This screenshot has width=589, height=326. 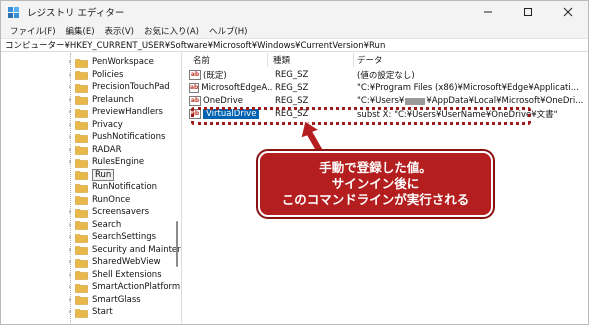 I want to click on tree-item-label: PrecisionTouchPad, so click(x=131, y=87).